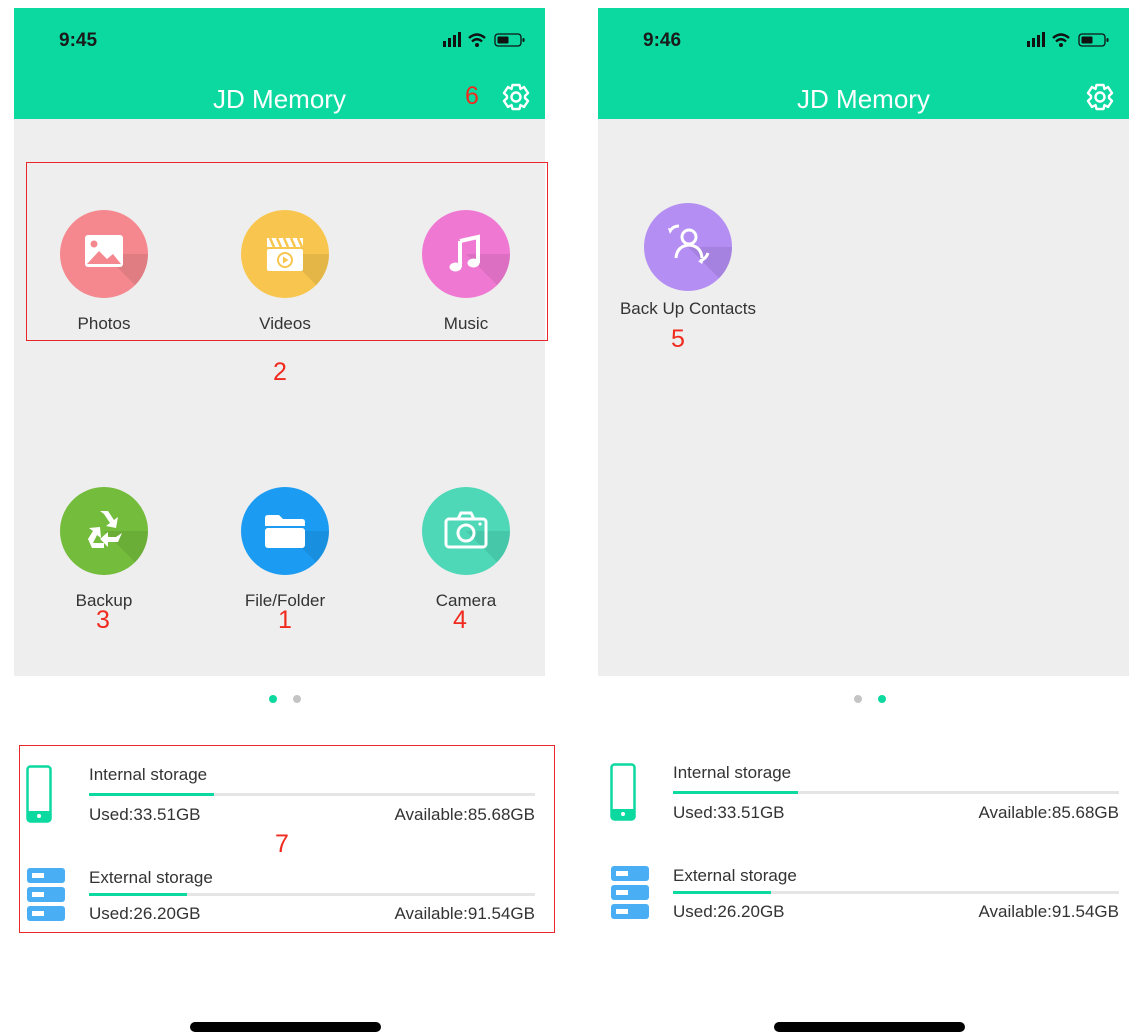  What do you see at coordinates (285, 531) in the screenshot?
I see `folder-icon` at bounding box center [285, 531].